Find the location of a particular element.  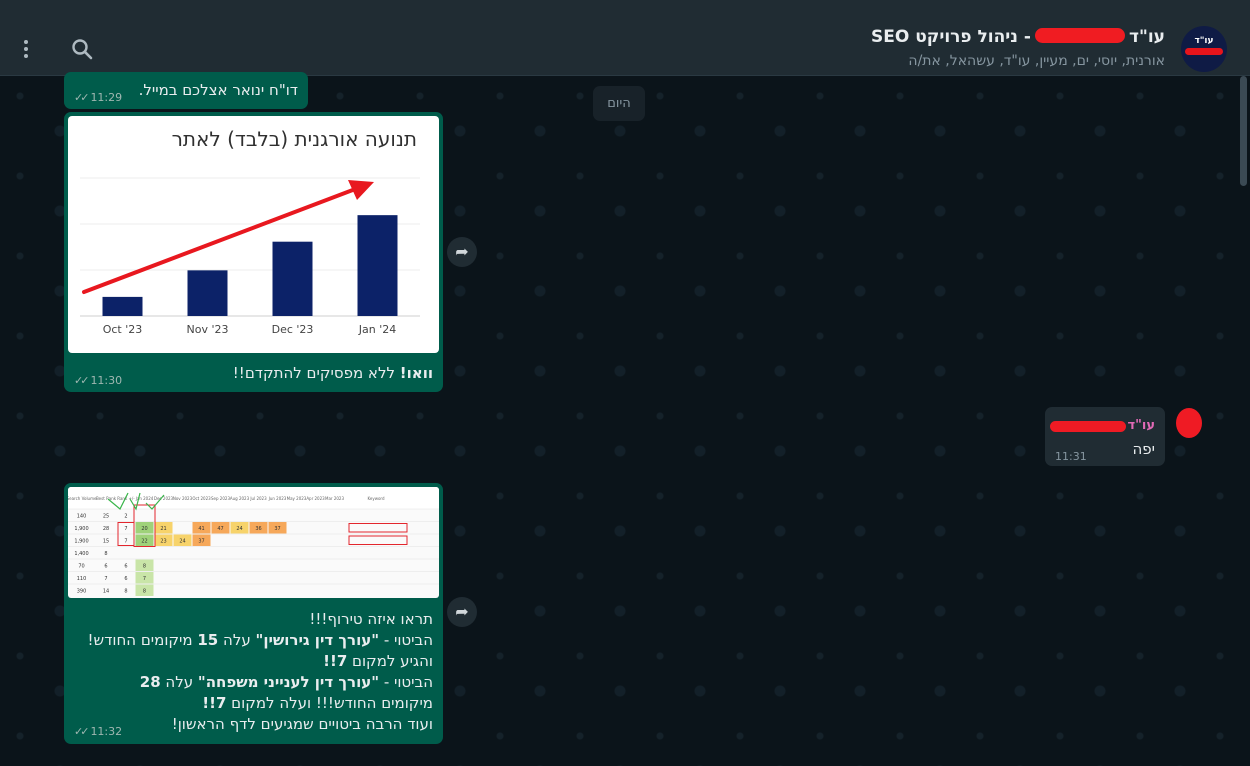

window-top-strip is located at coordinates (625, 4).